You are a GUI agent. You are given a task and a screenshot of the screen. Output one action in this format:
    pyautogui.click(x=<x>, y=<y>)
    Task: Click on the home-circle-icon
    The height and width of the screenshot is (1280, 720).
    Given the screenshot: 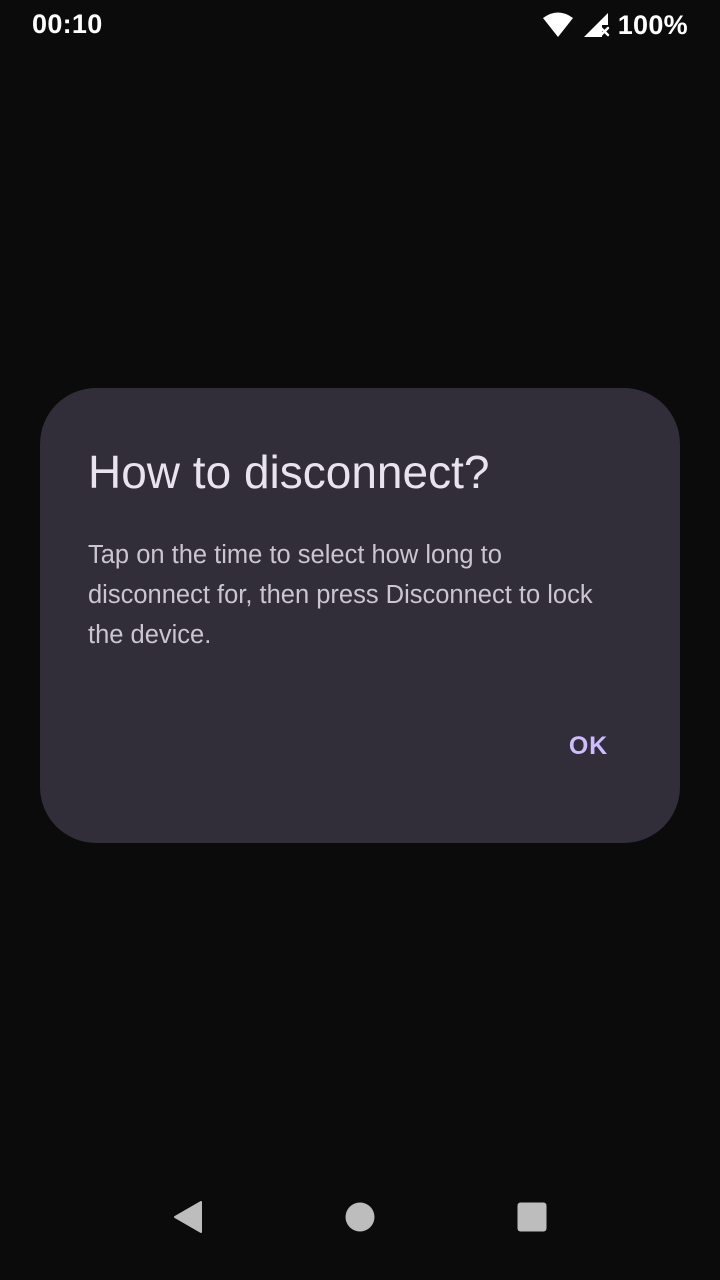 What is the action you would take?
    pyautogui.click(x=360, y=1217)
    